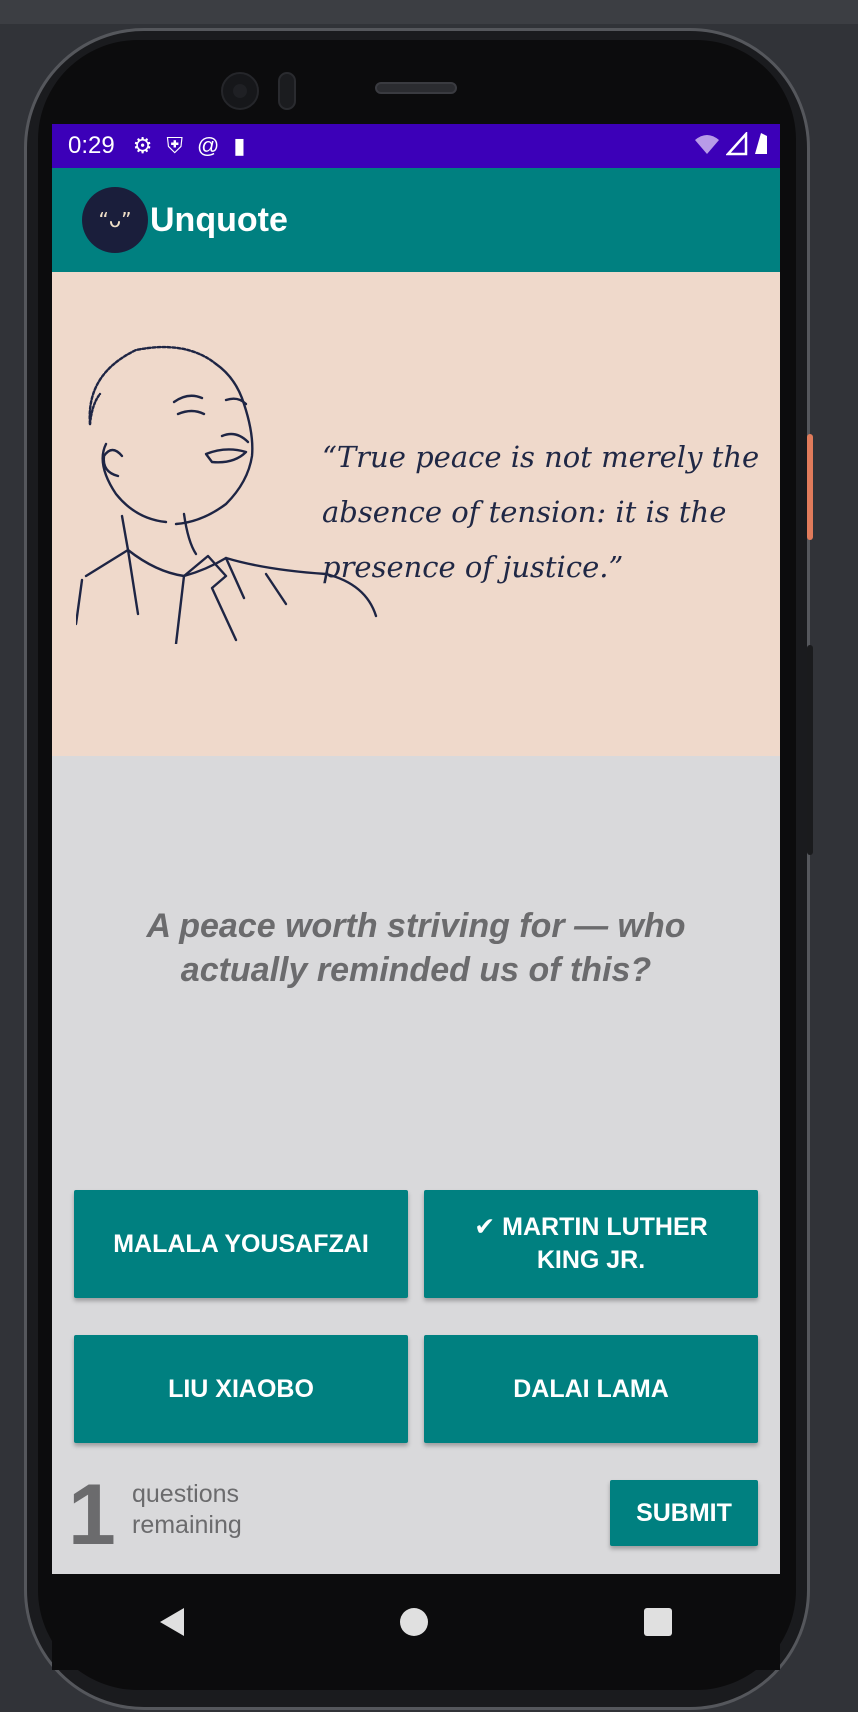 This screenshot has width=858, height=1712. What do you see at coordinates (239, 145) in the screenshot?
I see `sd-card-icon: ▮` at bounding box center [239, 145].